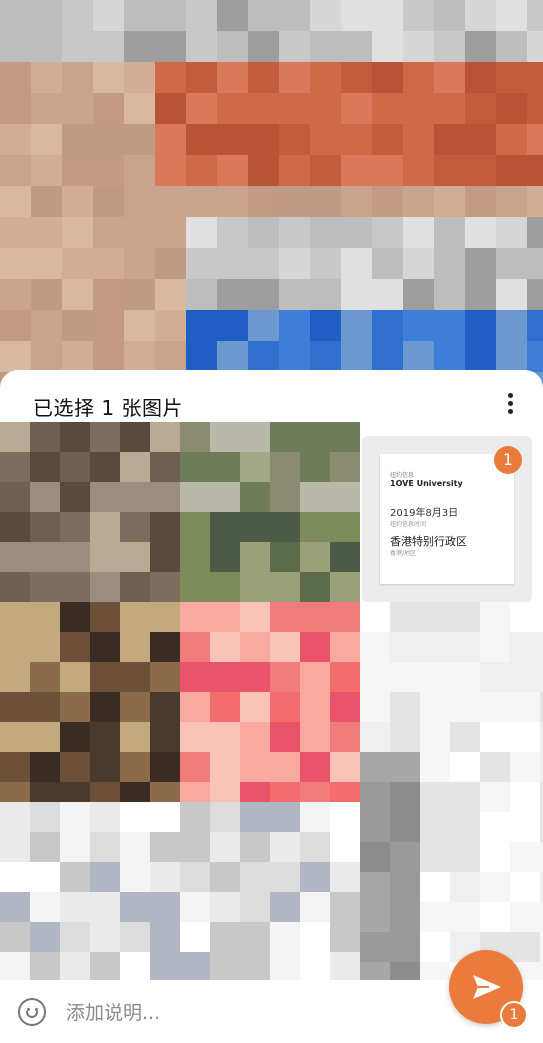  Describe the element at coordinates (428, 541) in the screenshot. I see `doc-line-5: 香港特别行政区` at that location.